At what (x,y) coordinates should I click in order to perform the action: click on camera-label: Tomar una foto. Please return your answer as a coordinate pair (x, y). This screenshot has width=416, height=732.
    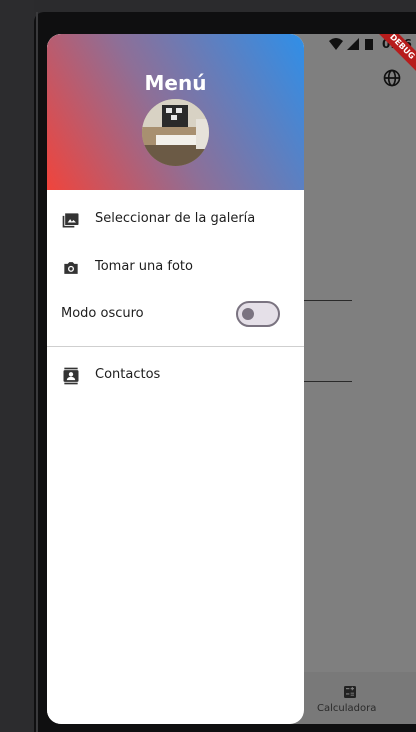
    Looking at the image, I should click on (144, 266).